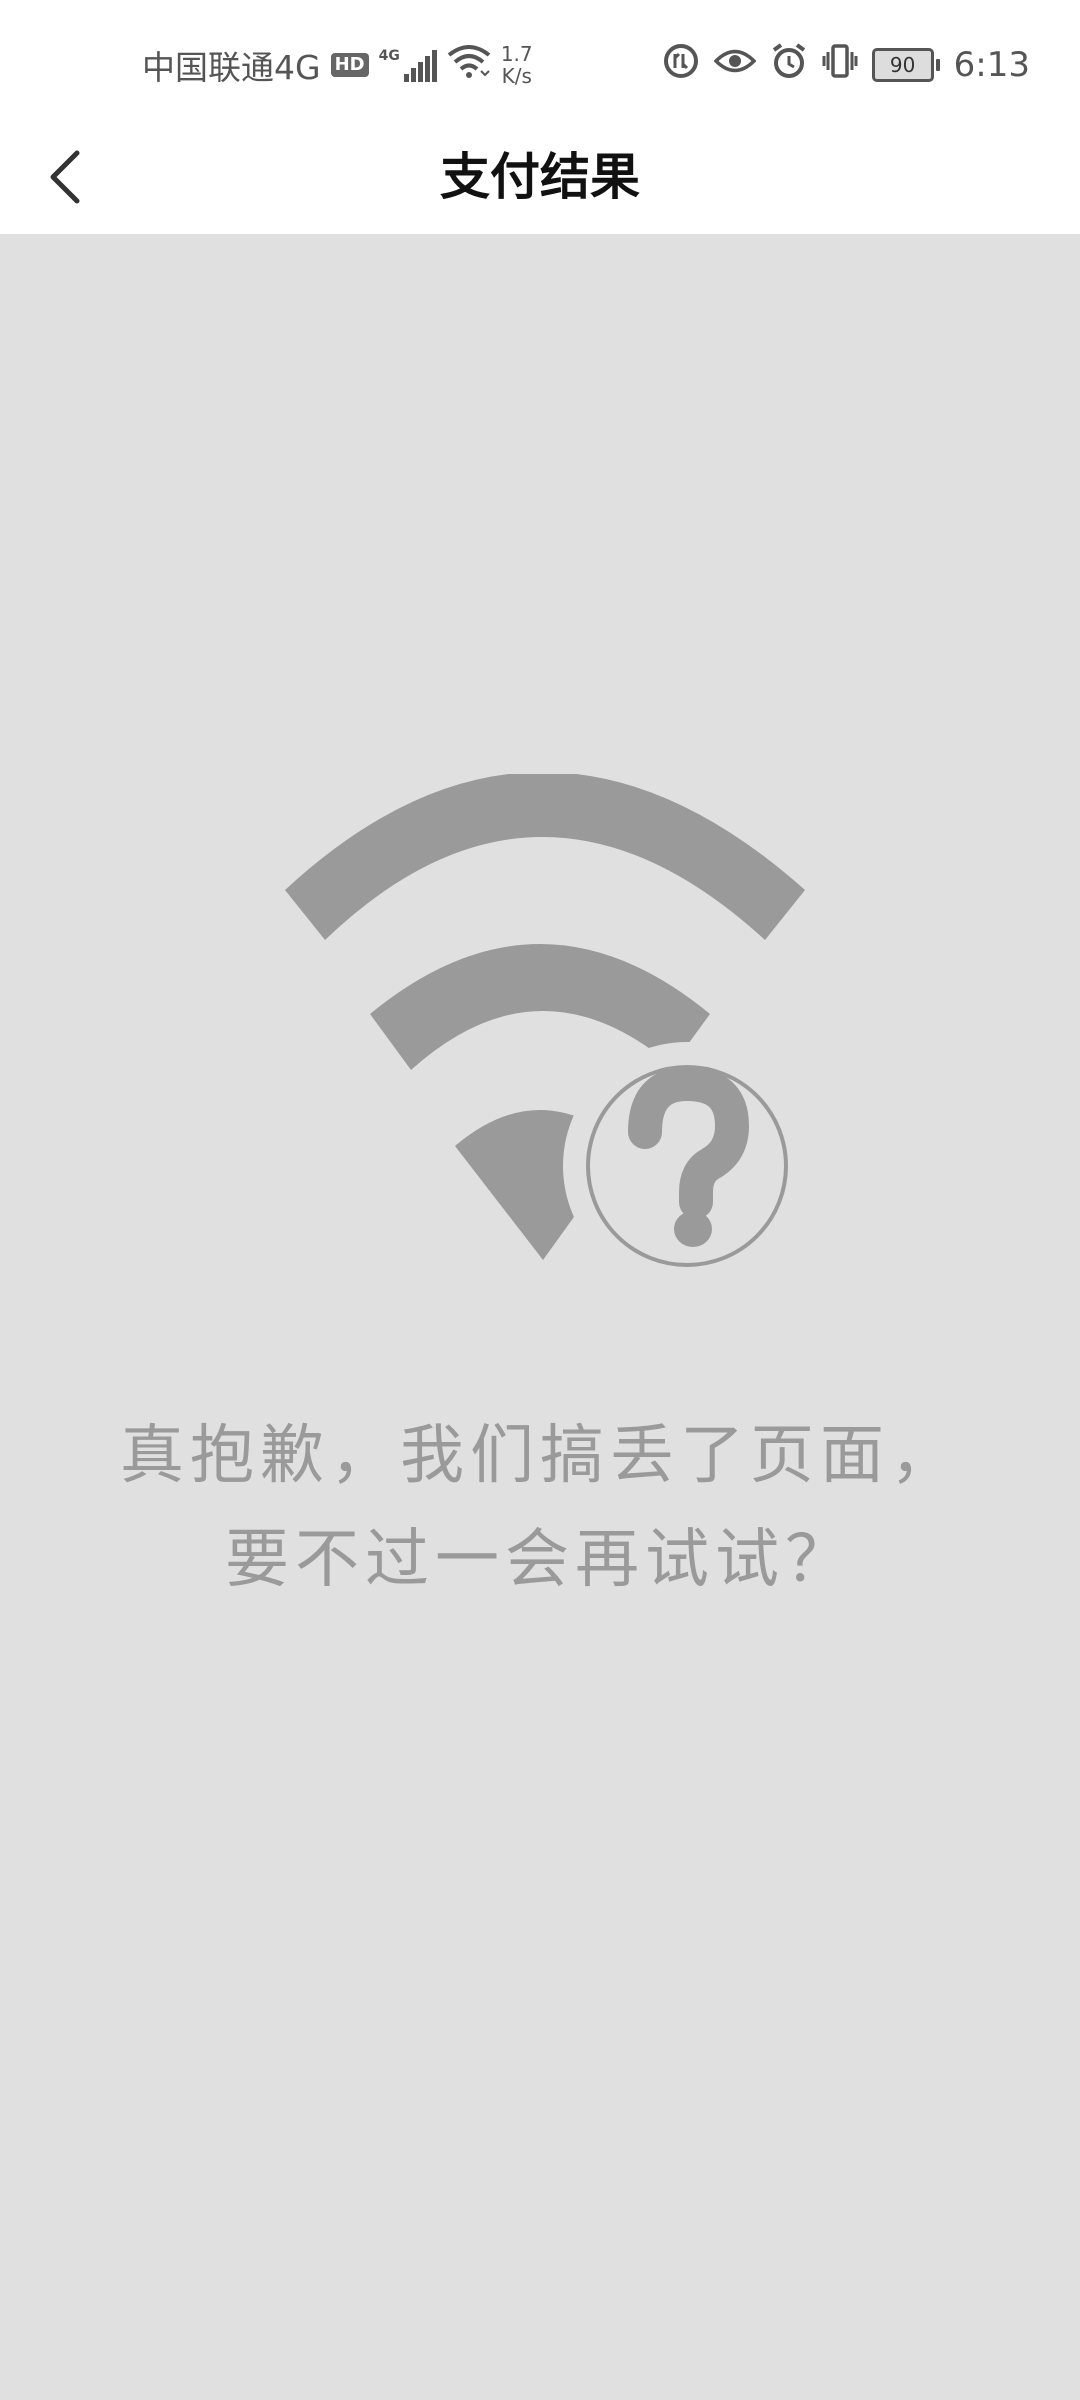 Image resolution: width=1080 pixels, height=2400 pixels. I want to click on status-left: 中国联通4G HD 4G 1.7 K/s, so click(337, 65).